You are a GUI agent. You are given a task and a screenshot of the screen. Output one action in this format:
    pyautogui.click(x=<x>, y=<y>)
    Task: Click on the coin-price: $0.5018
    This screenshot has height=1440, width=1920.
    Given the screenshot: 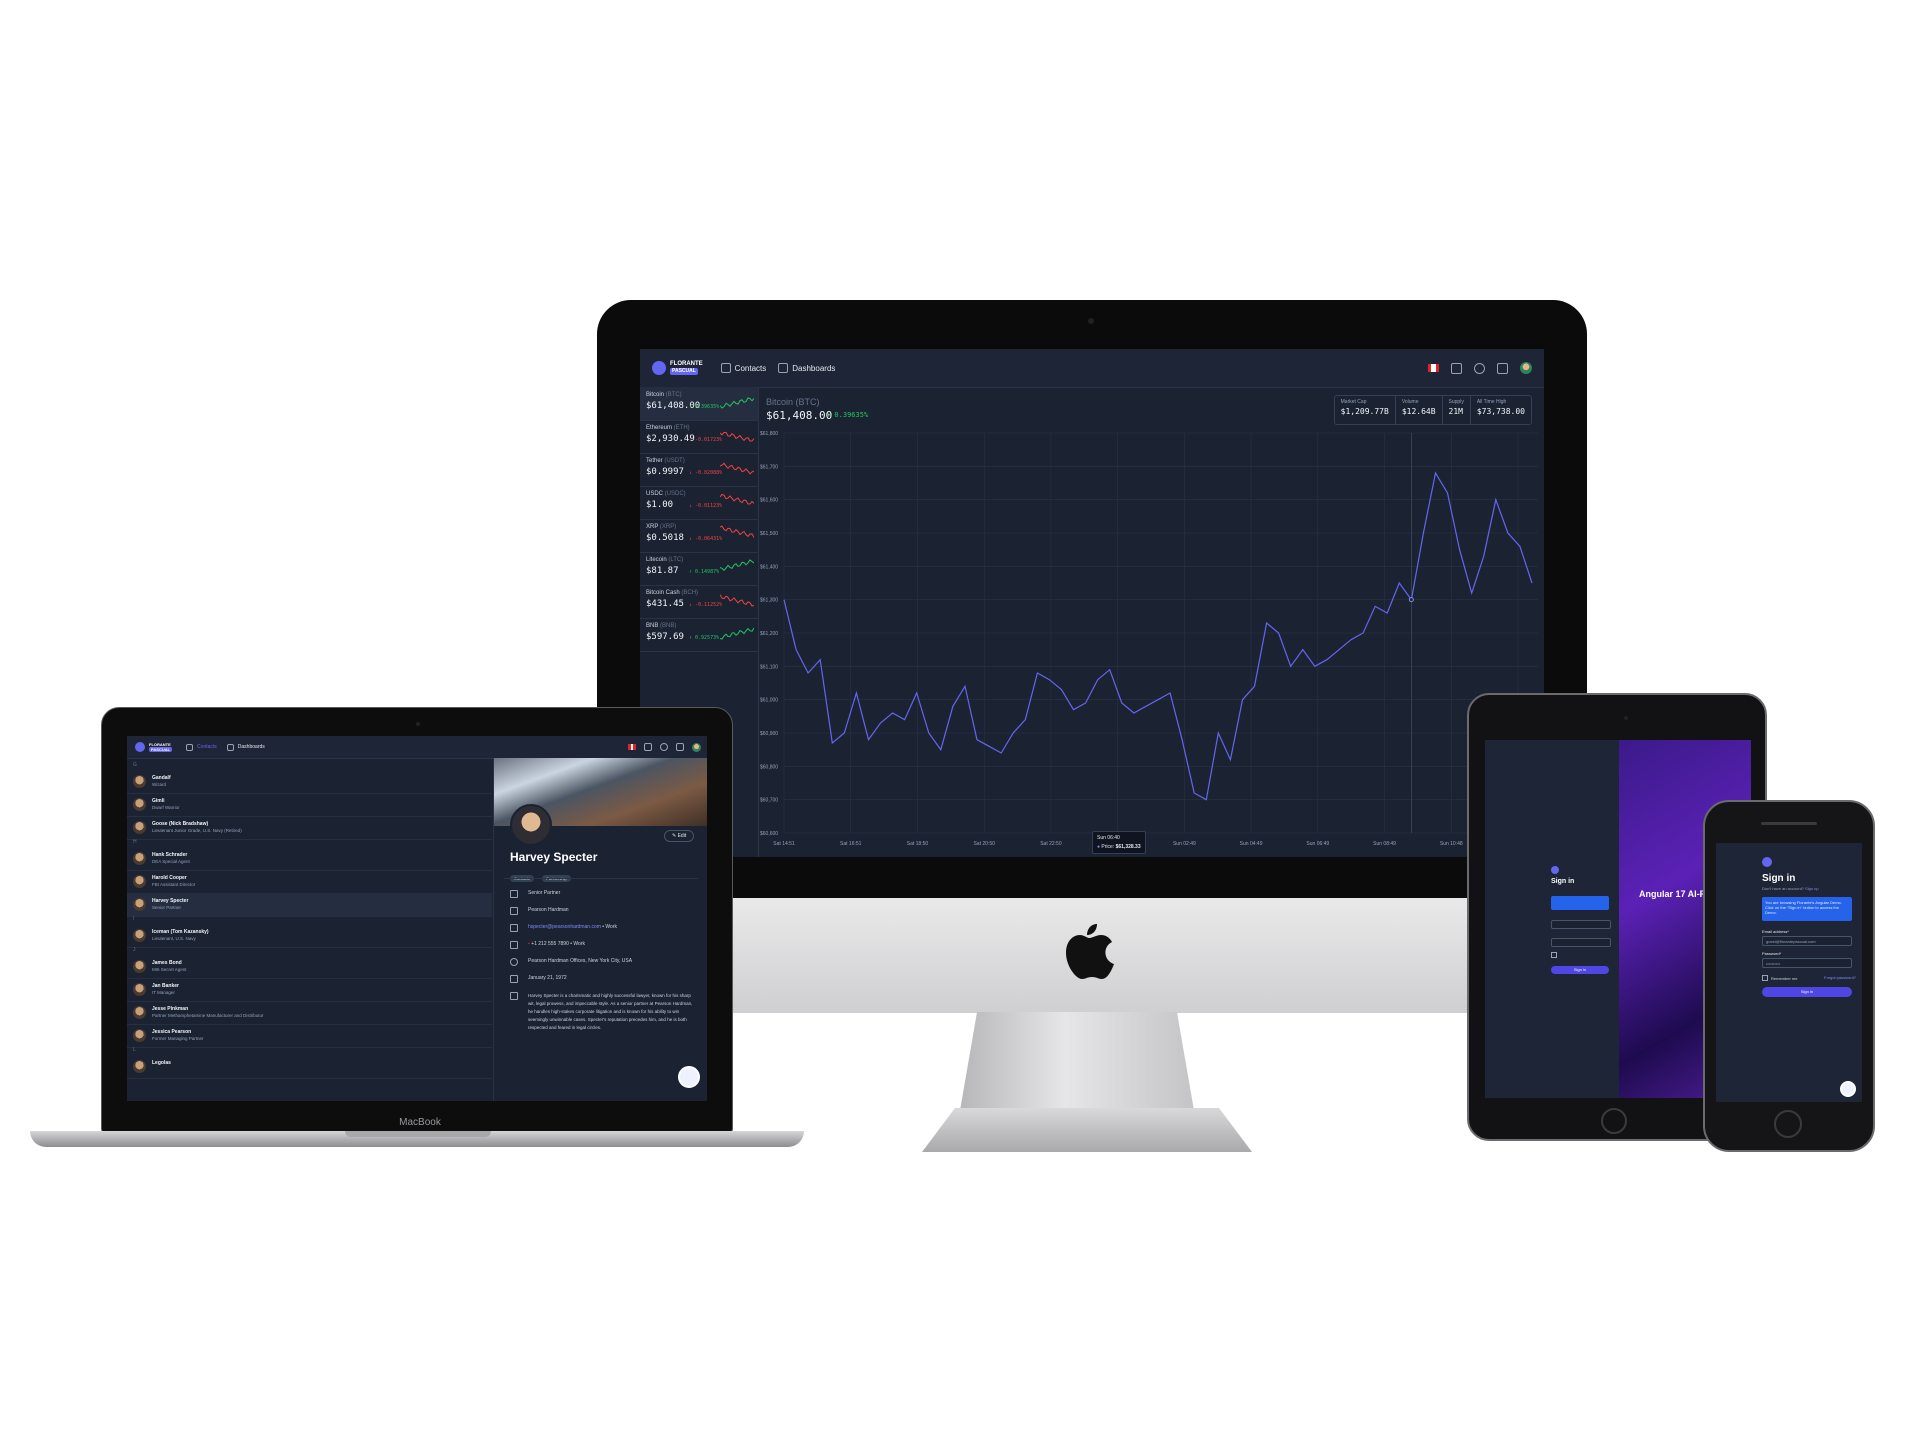 What is the action you would take?
    pyautogui.click(x=665, y=538)
    